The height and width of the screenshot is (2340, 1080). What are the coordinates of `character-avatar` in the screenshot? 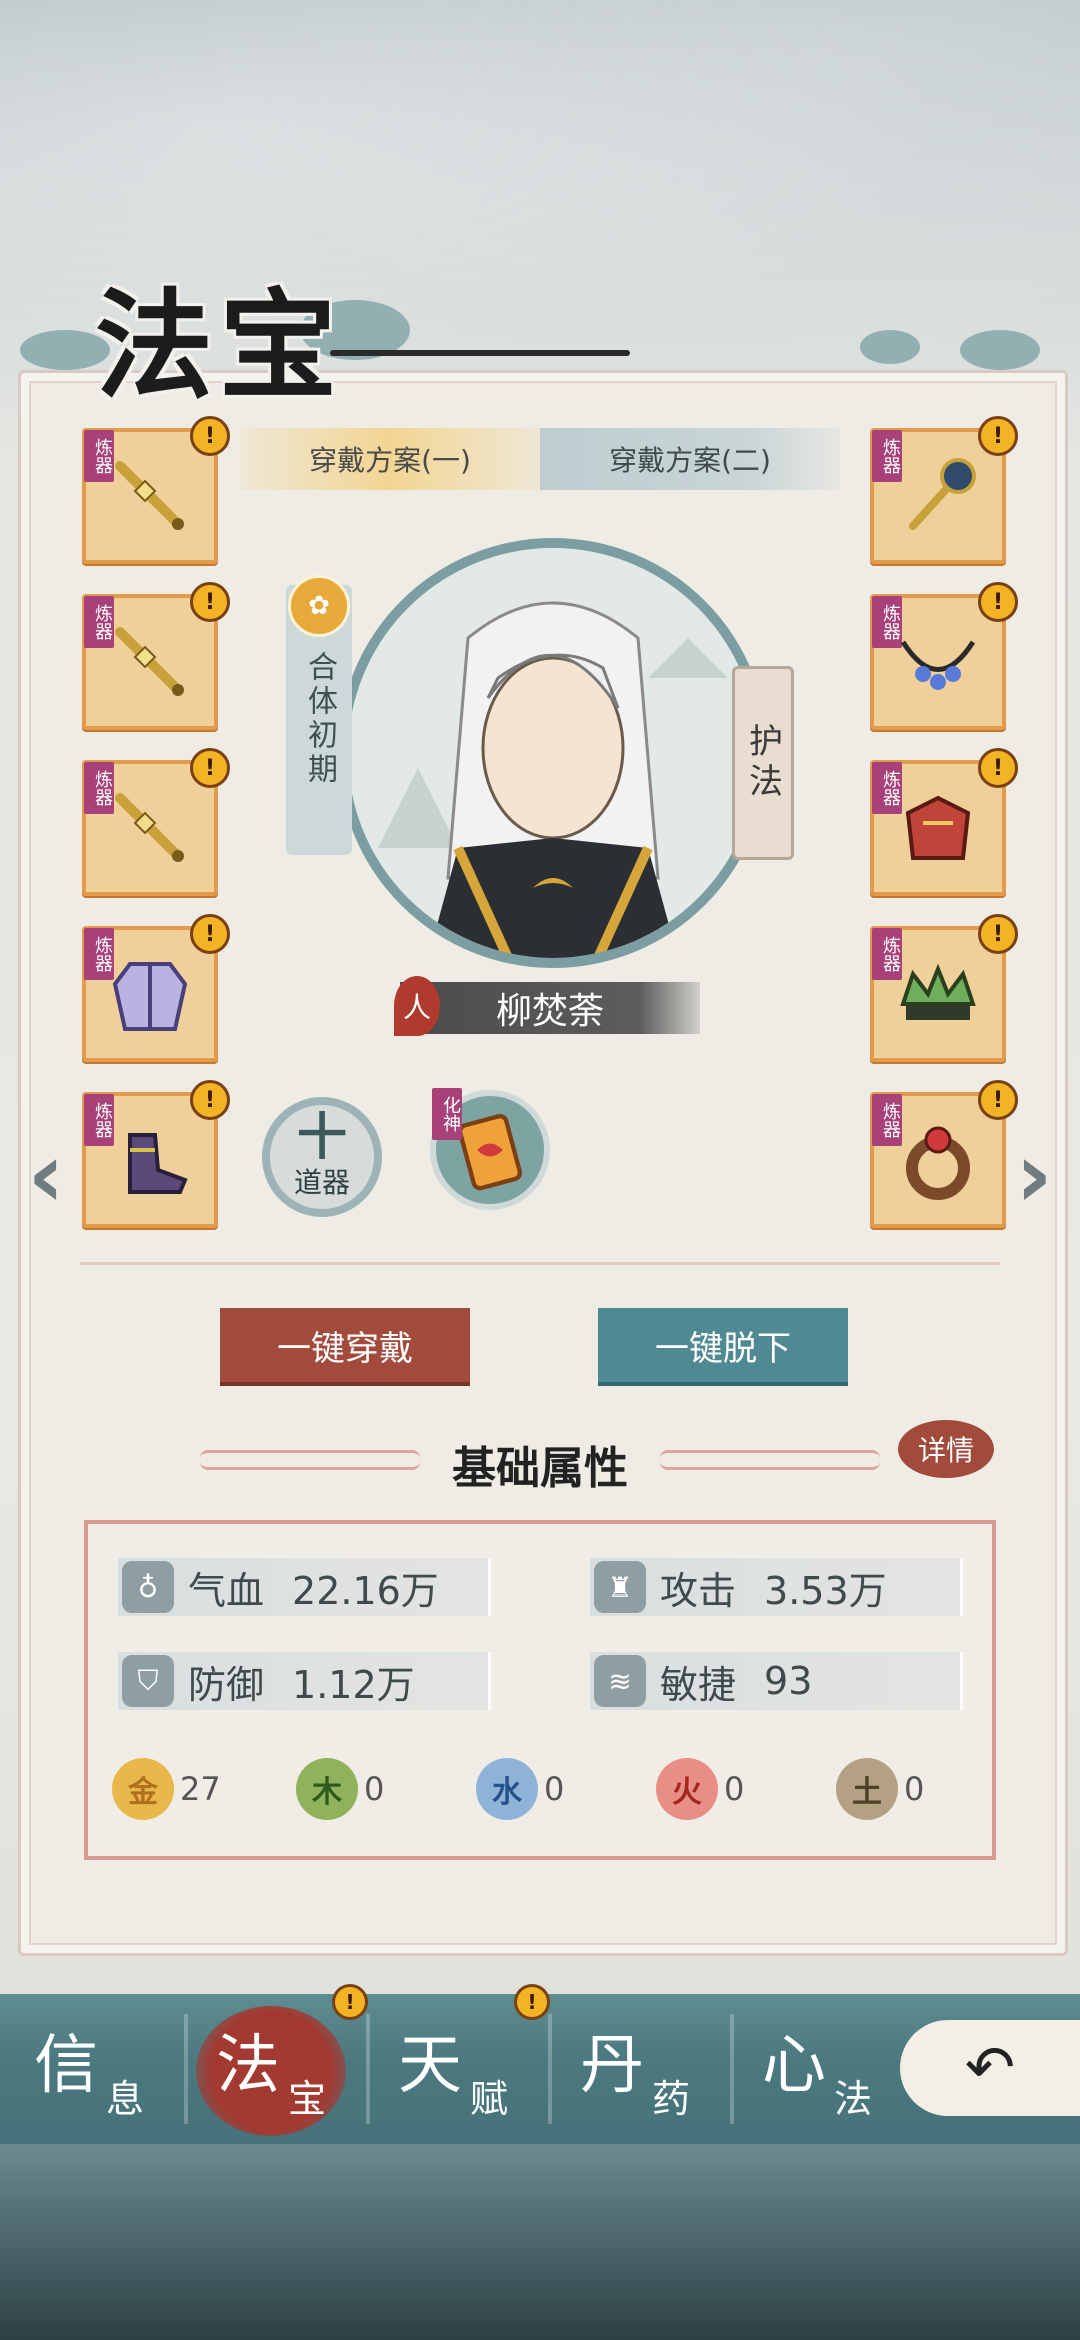 It's located at (553, 753).